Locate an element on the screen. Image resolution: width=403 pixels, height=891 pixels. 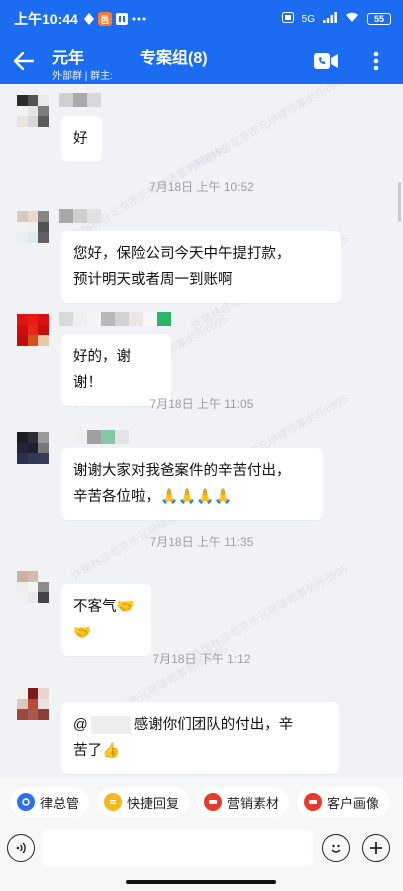
emoji-button is located at coordinates (336, 848).